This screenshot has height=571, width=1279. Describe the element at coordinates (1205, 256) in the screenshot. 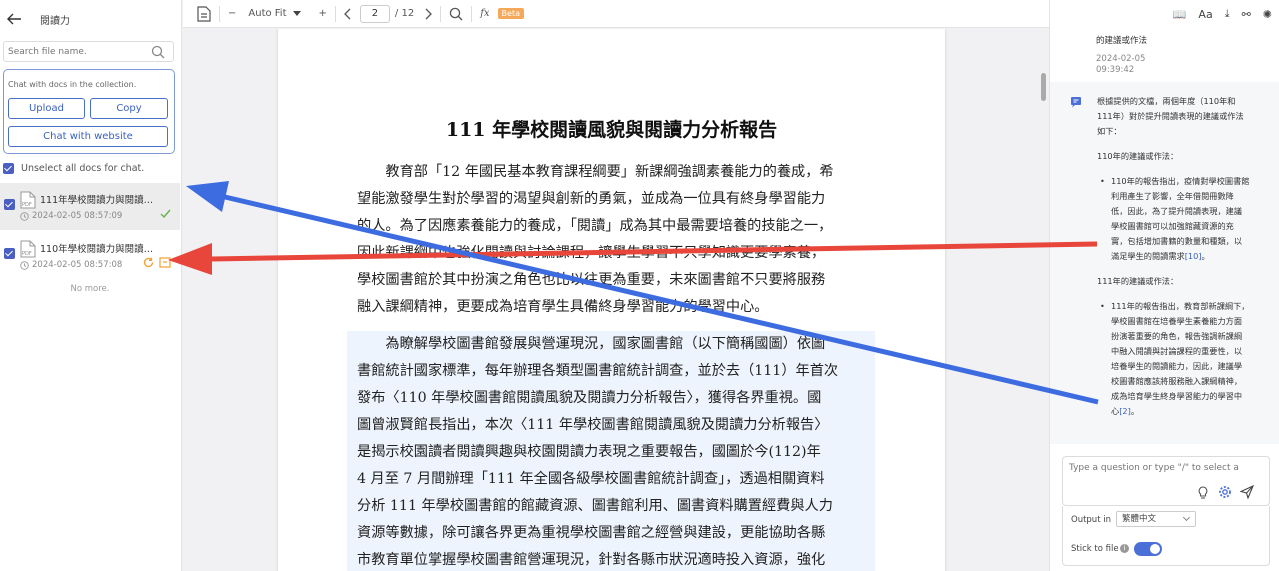

I see `answer-punctuation: 。` at that location.